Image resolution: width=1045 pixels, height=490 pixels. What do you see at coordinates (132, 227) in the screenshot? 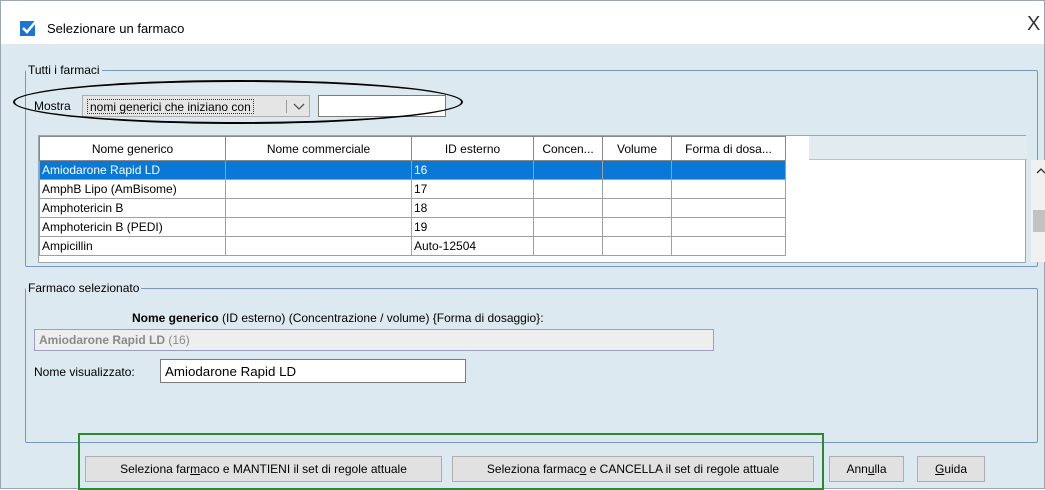
I see `cell-generic-name: Amphotericin B (PEDI)` at bounding box center [132, 227].